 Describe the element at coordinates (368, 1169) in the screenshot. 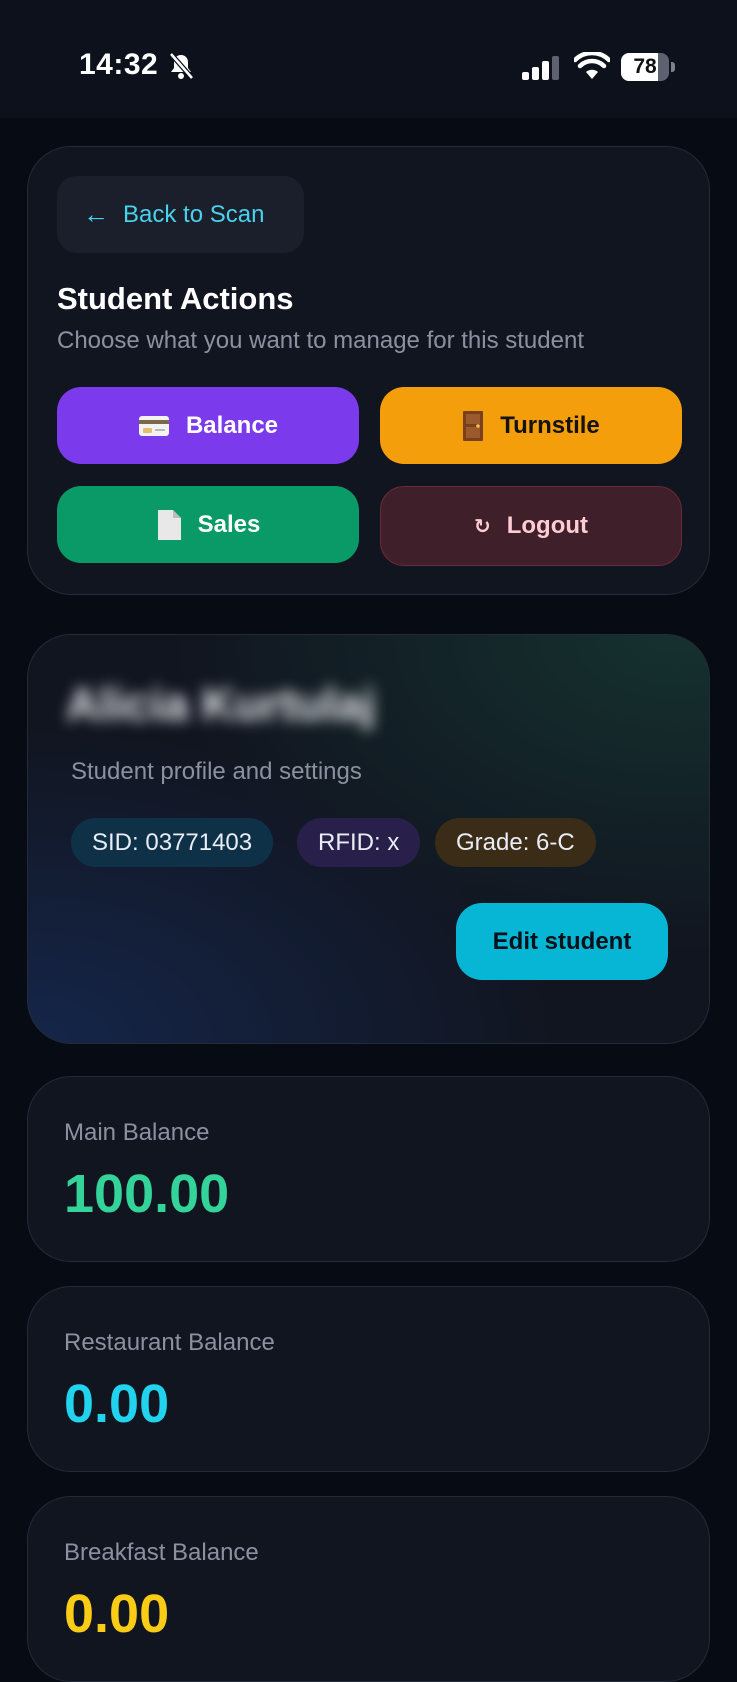

I see `main-balance-card: Main Balance 100.00` at that location.